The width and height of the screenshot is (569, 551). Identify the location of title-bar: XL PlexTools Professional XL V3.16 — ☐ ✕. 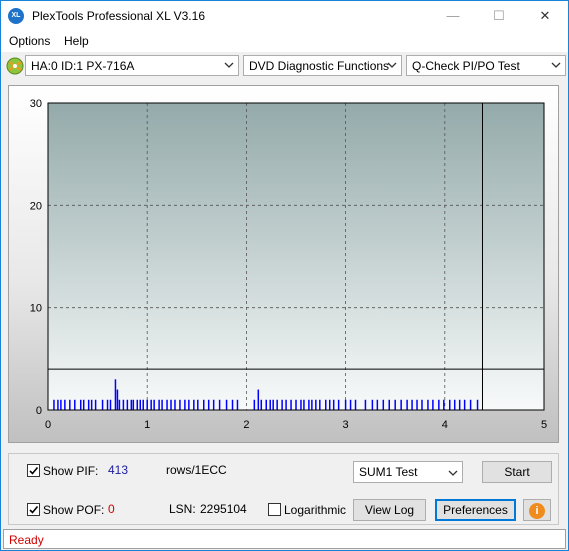
(284, 16).